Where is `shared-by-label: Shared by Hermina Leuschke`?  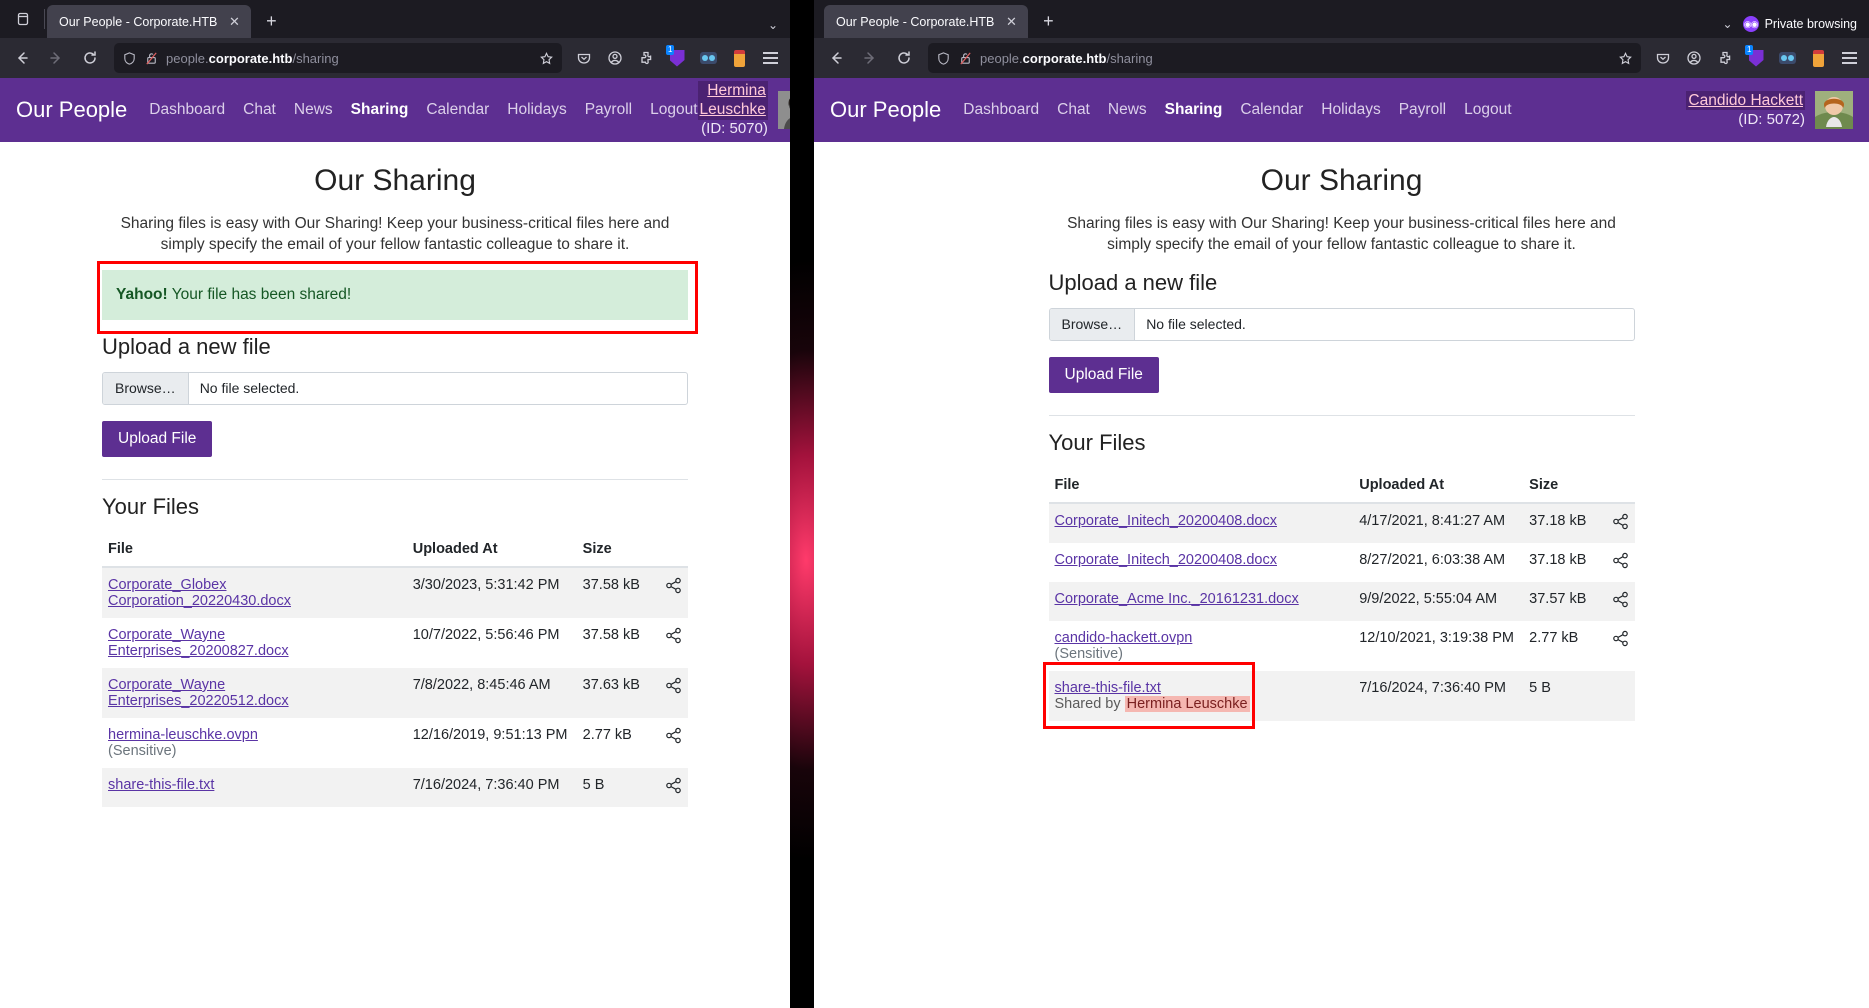
shared-by-label: Shared by Hermina Leuschke is located at coordinates (1201, 703).